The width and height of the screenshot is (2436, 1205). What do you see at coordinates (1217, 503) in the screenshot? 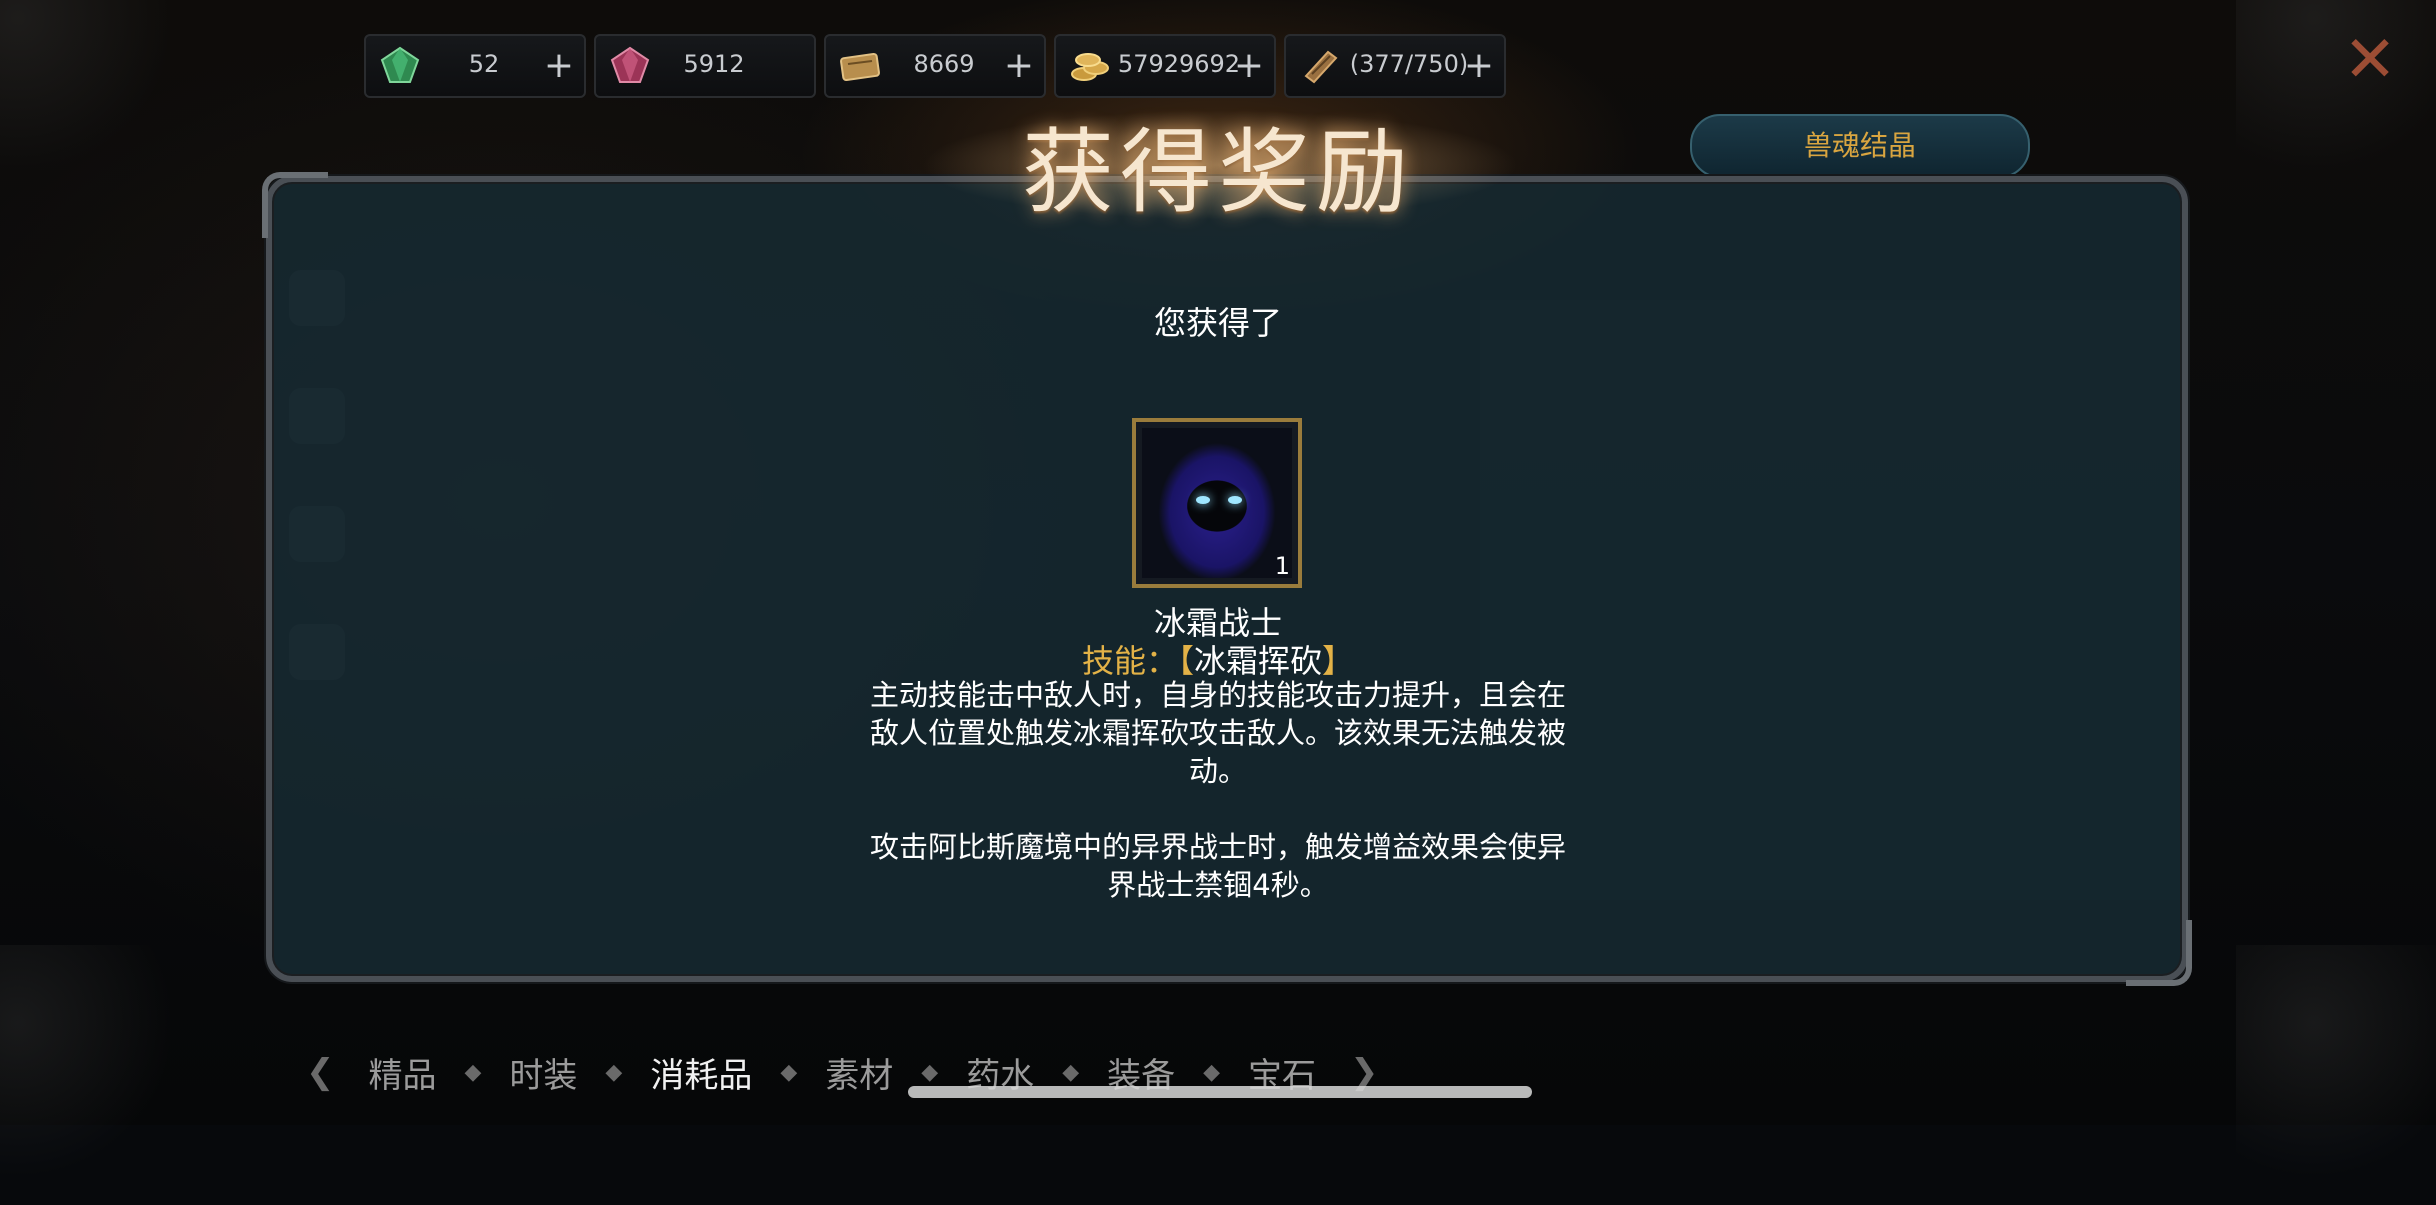
I see `reward-item-slot: 1` at bounding box center [1217, 503].